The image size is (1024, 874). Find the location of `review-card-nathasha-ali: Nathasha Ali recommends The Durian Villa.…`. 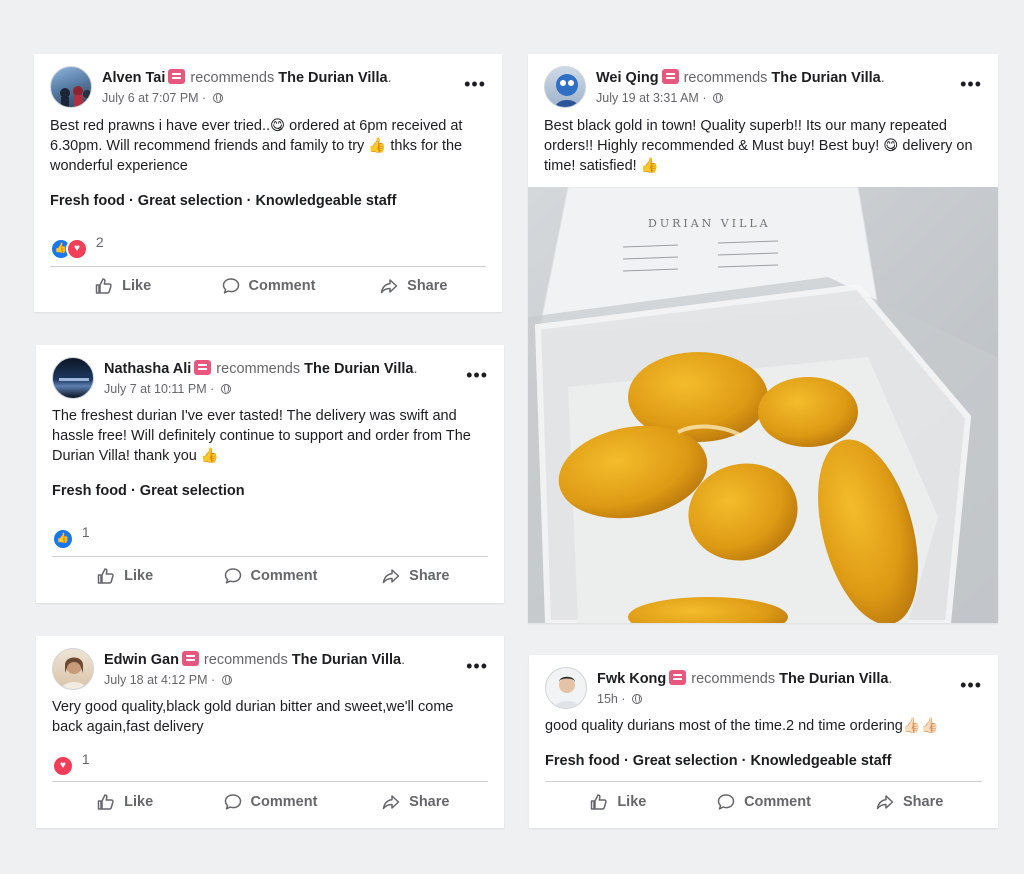

review-card-nathasha-ali: Nathasha Ali recommends The Durian Villa.… is located at coordinates (270, 474).